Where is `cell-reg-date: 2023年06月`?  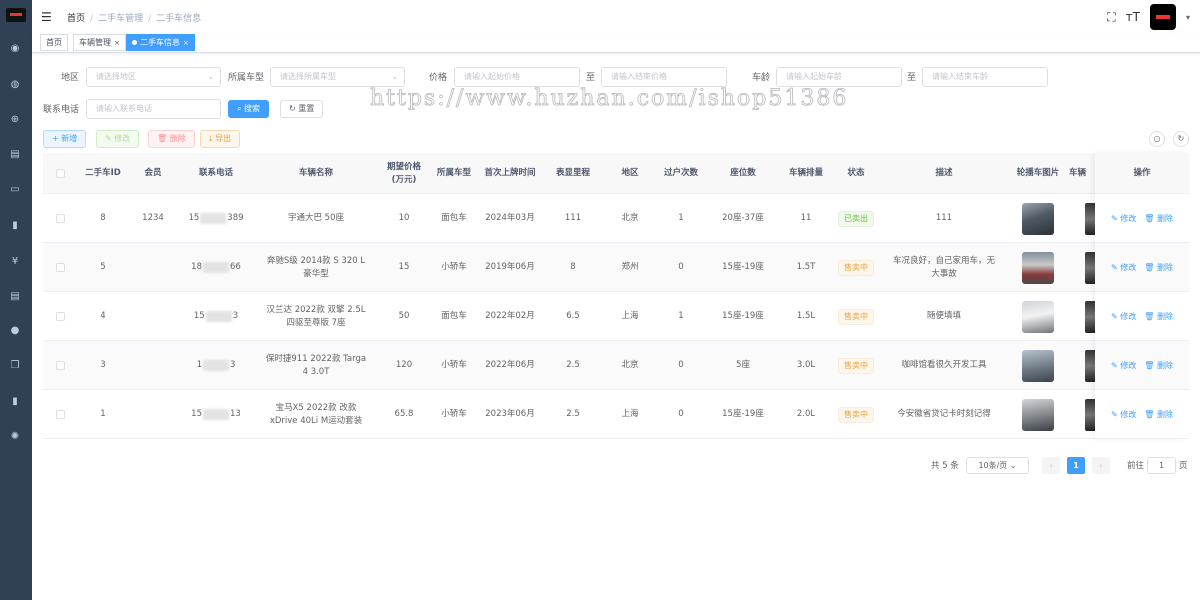
cell-reg-date: 2023年06月 is located at coordinates (510, 414).